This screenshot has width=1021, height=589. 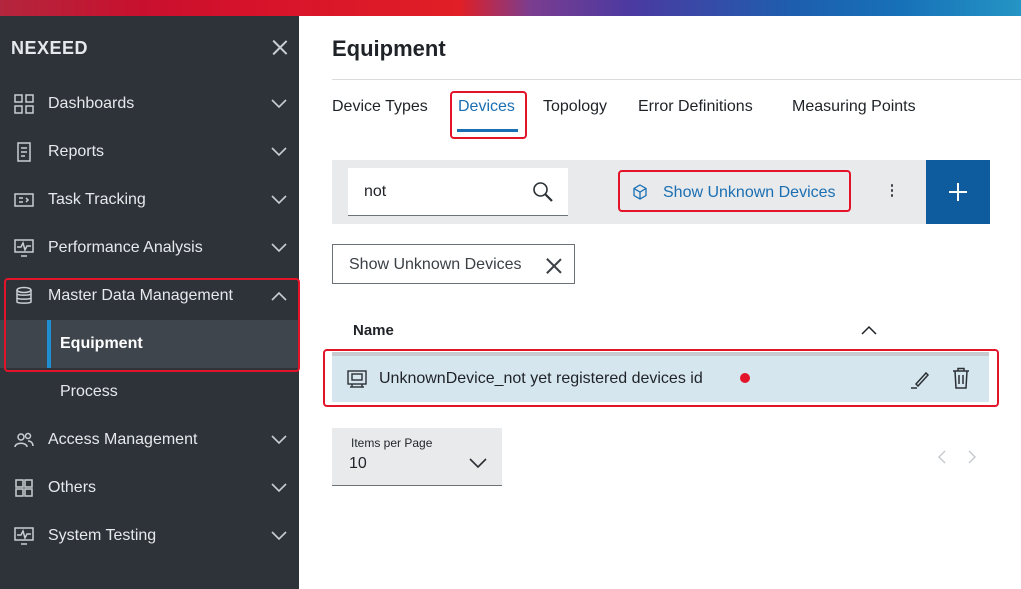 What do you see at coordinates (575, 107) in the screenshot?
I see `tab-topology: Topology` at bounding box center [575, 107].